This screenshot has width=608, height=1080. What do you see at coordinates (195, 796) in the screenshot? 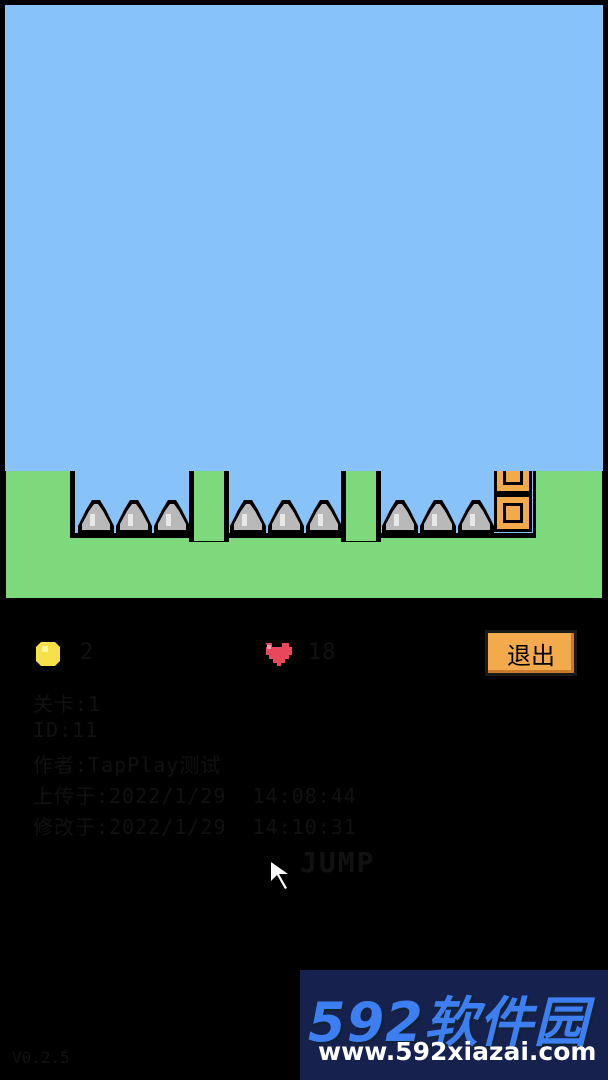
I see `upload-time: 上传于:2022/1/29 14:08:44` at bounding box center [195, 796].